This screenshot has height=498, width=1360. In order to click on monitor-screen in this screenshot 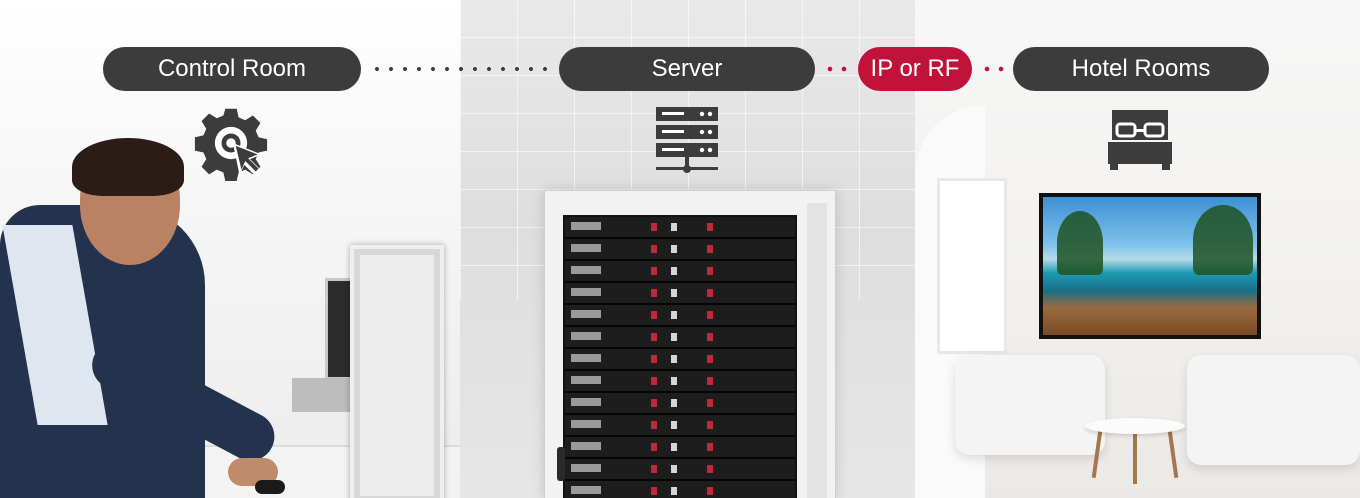, I will do `click(397, 375)`.